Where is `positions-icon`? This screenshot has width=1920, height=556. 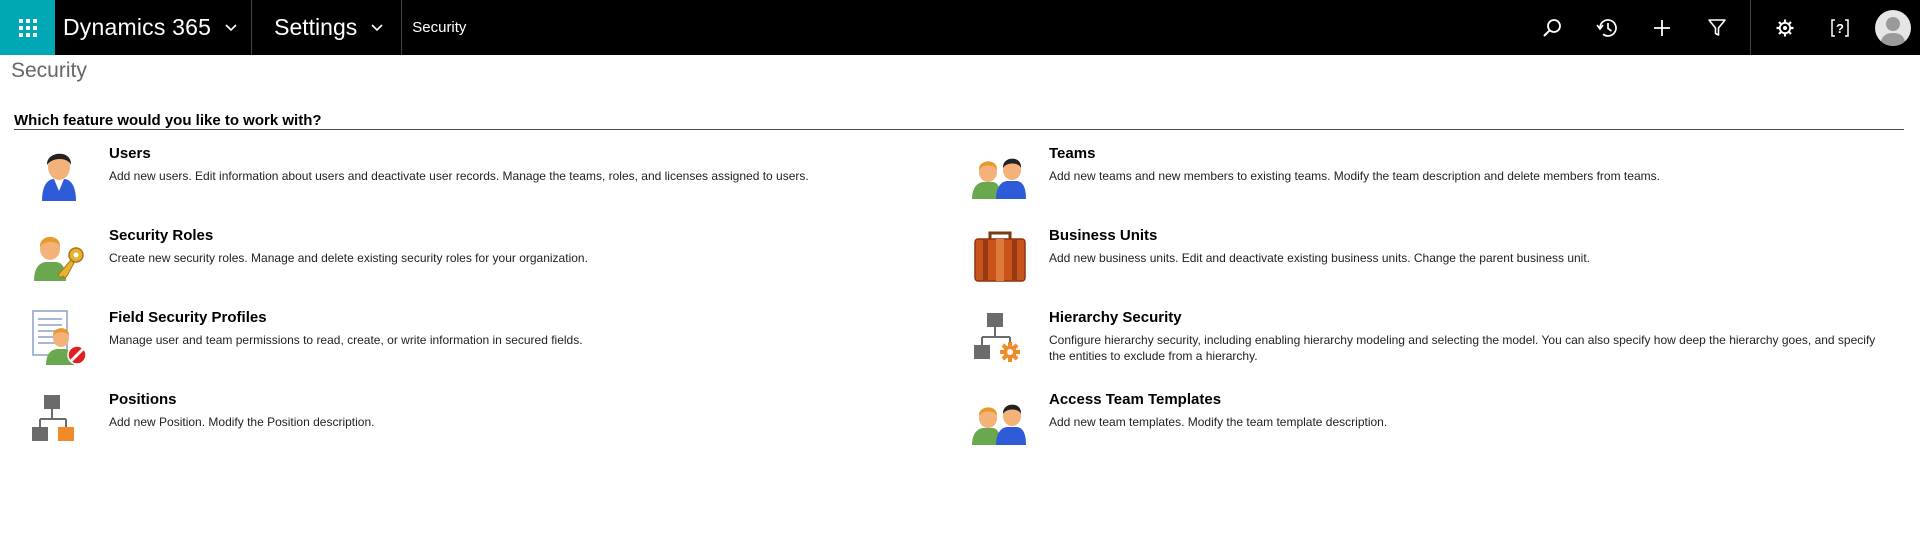 positions-icon is located at coordinates (53, 418).